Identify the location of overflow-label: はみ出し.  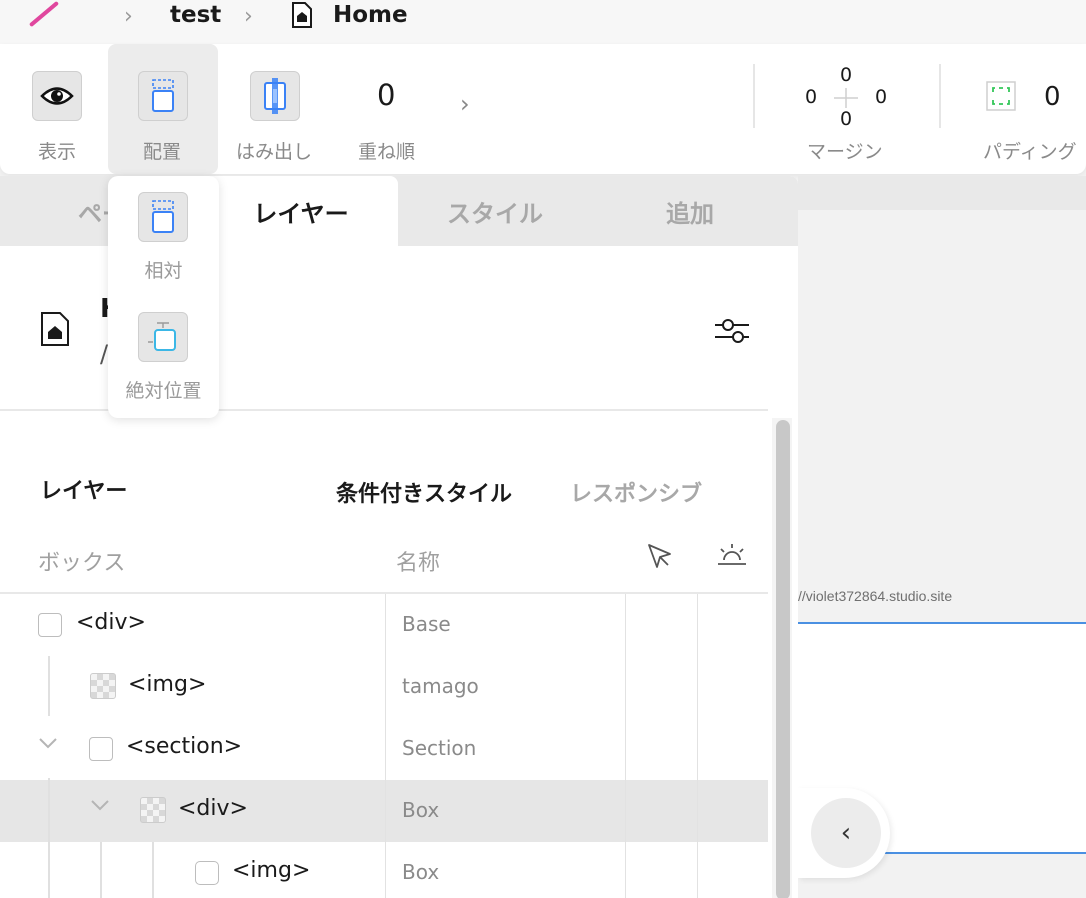
(274, 152).